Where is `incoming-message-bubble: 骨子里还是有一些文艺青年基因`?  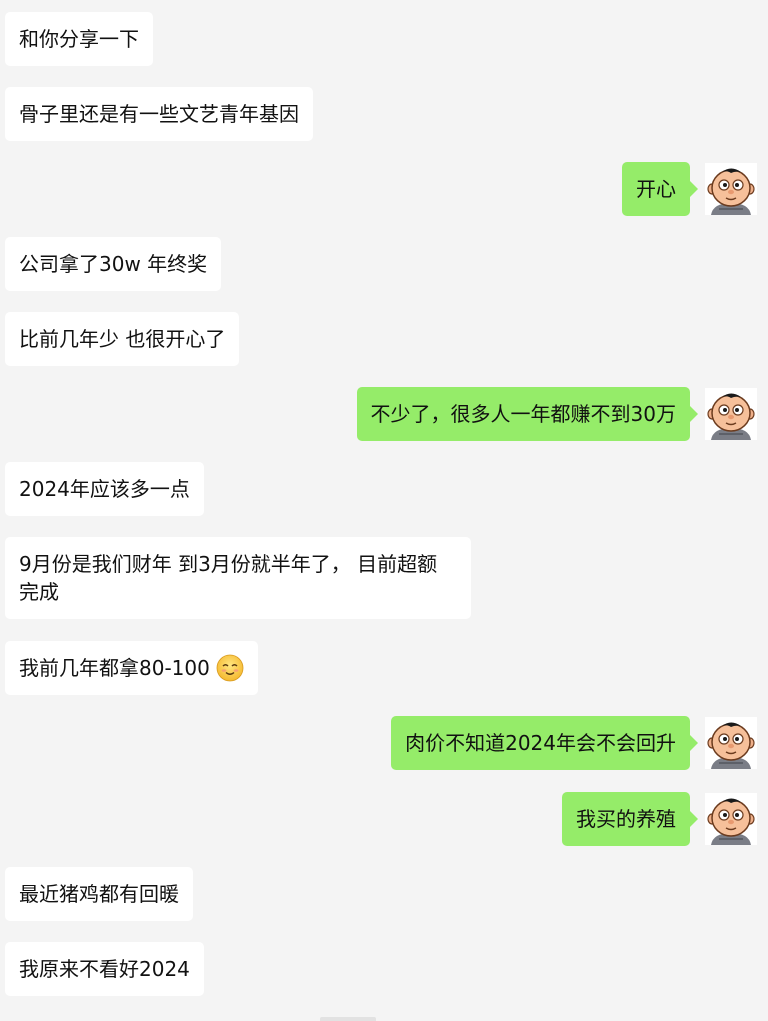 incoming-message-bubble: 骨子里还是有一些文艺青年基因 is located at coordinates (159, 114).